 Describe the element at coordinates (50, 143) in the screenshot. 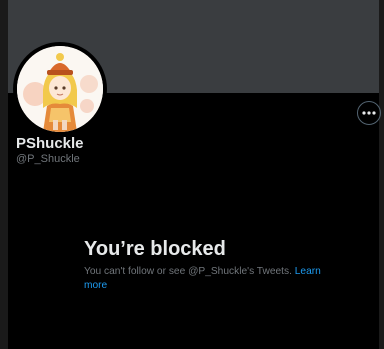

I see `profile-display-name: PShuckle` at that location.